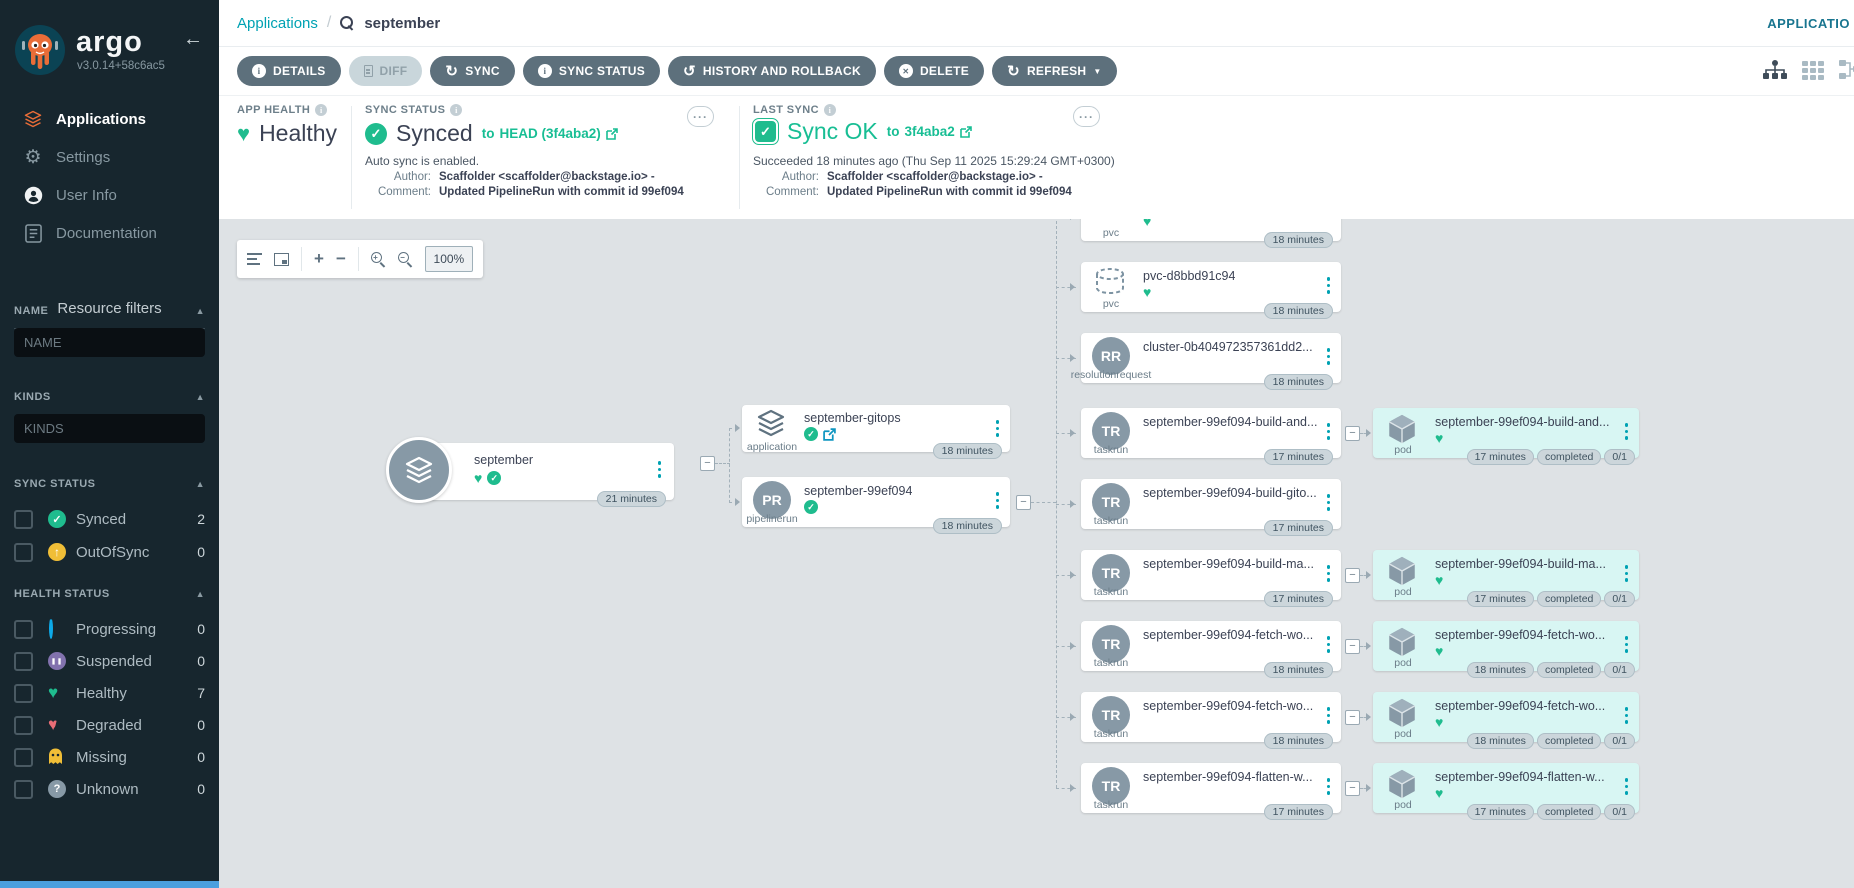 This screenshot has height=888, width=1854. Describe the element at coordinates (1054, 71) in the screenshot. I see `refresh-button: REFRESH` at that location.